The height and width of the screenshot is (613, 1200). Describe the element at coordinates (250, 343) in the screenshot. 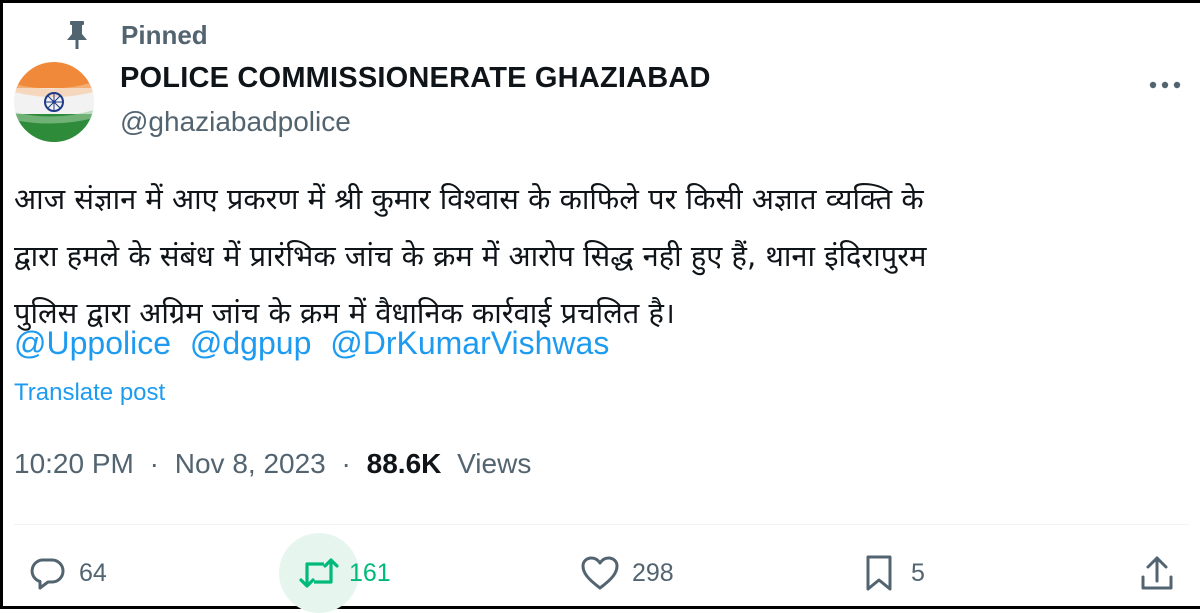

I see `mention-link: @dgpup` at that location.